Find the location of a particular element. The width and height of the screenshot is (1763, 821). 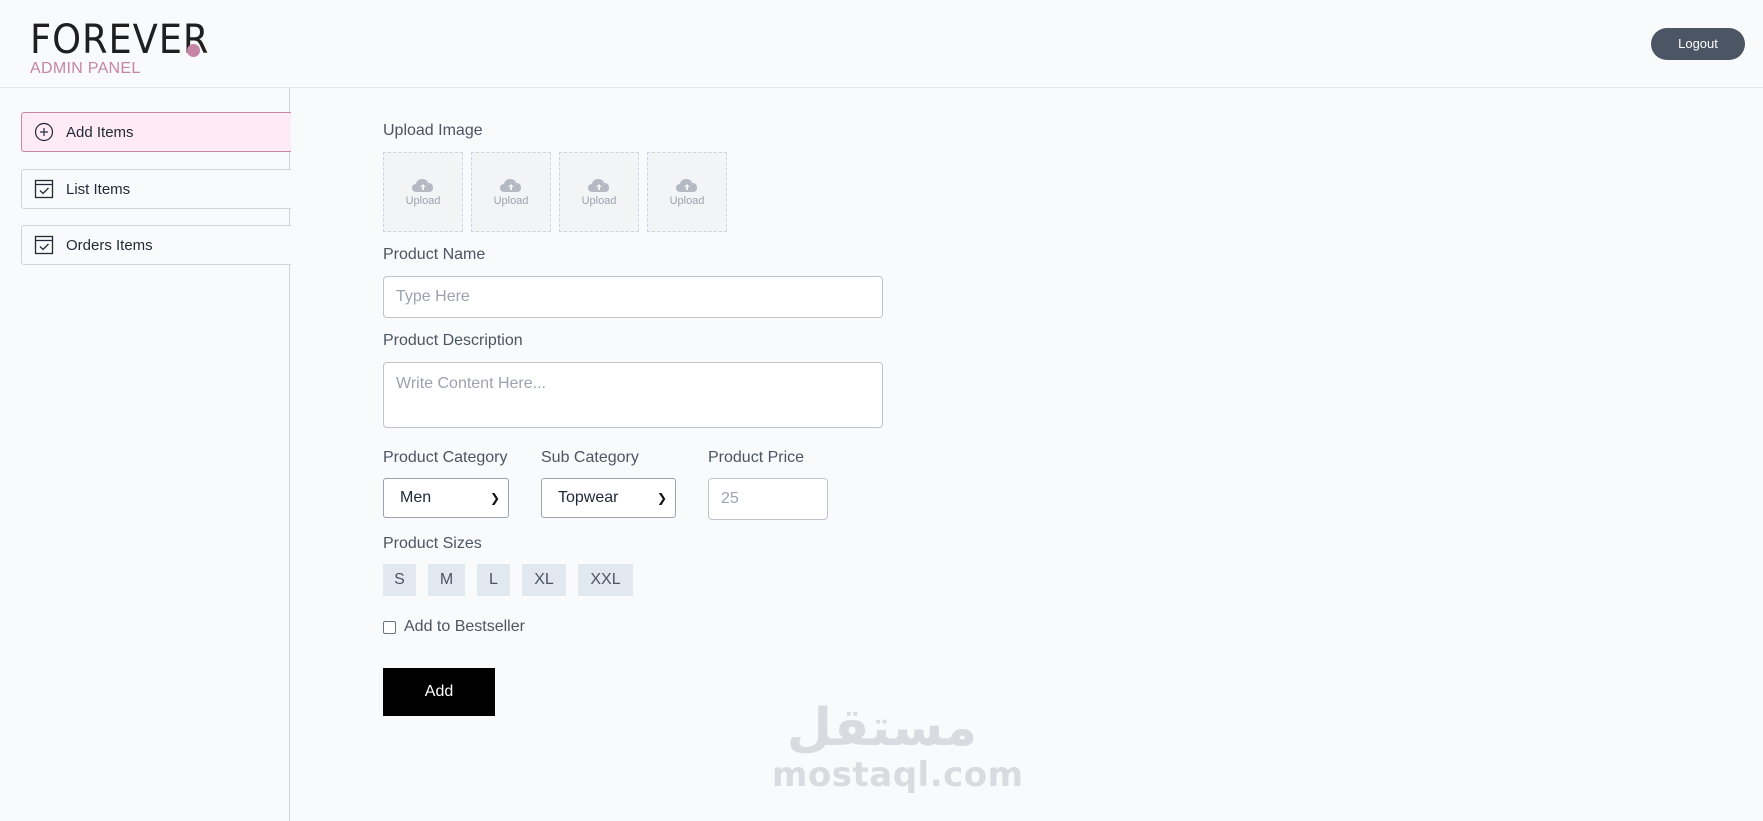

watermark-arabic: مستقل is located at coordinates (882, 728).